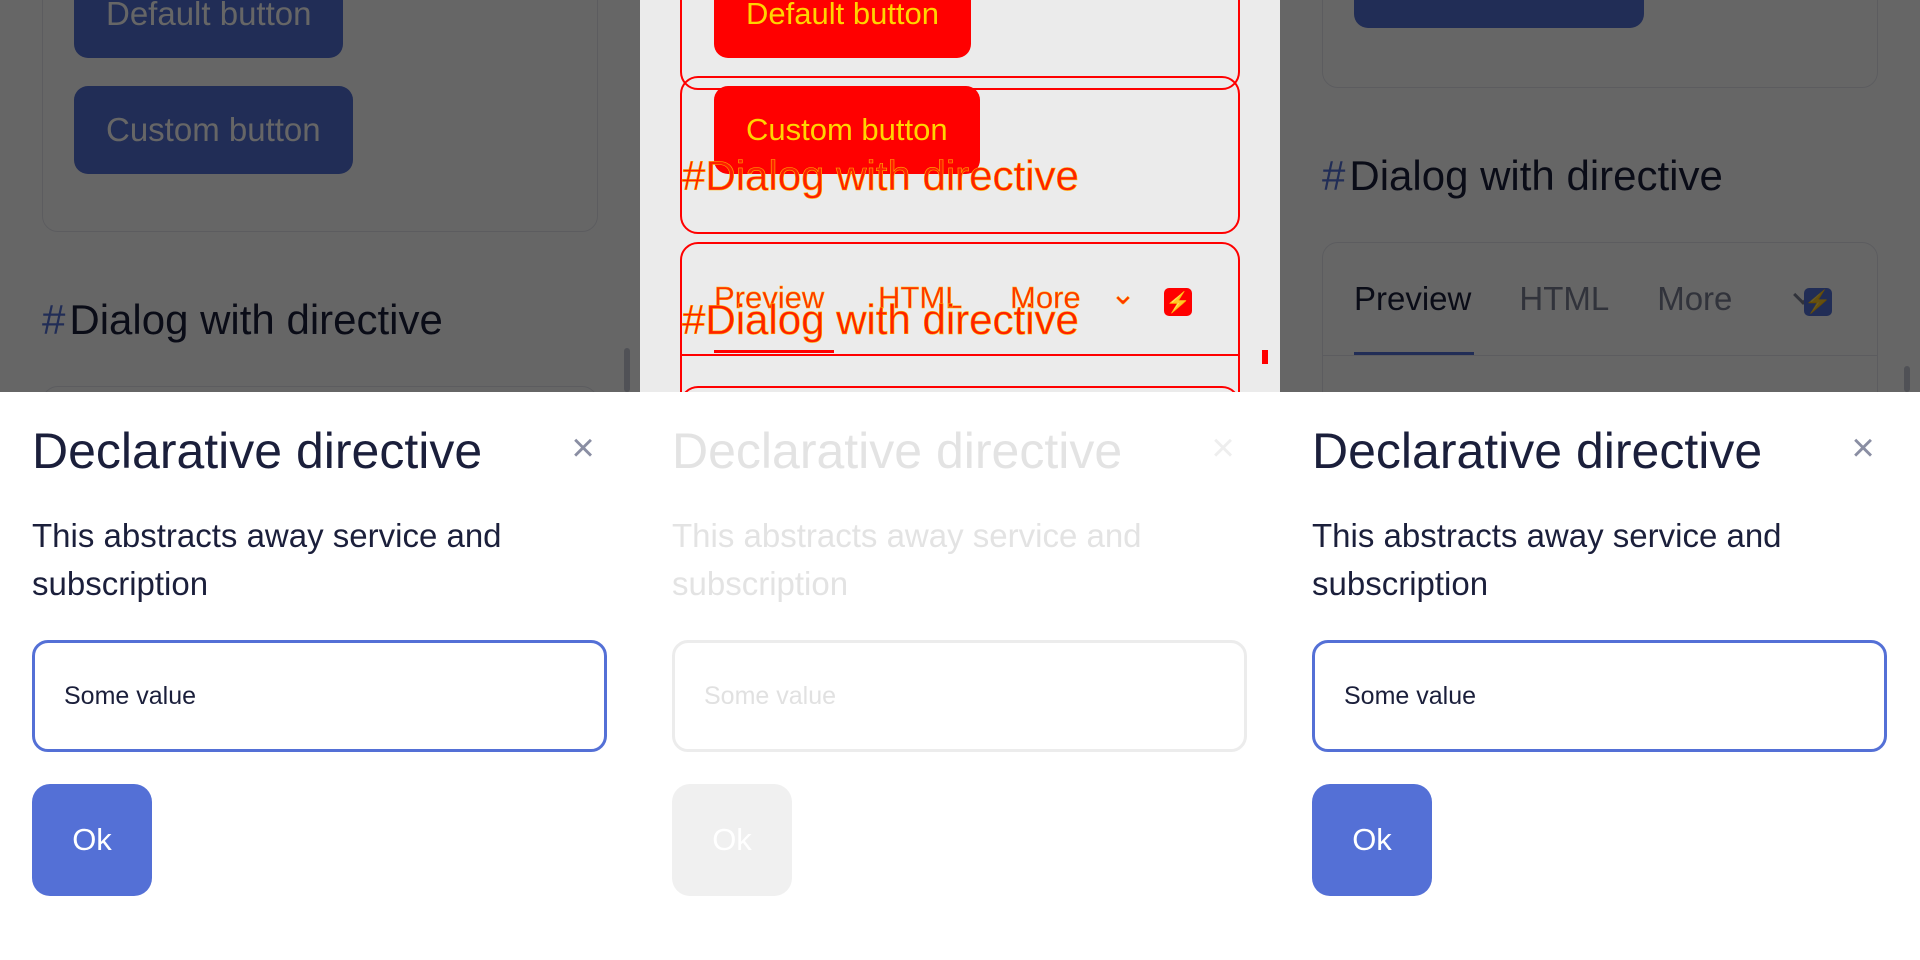  Describe the element at coordinates (1178, 302) in the screenshot. I see `lightning-icon: ⚡` at that location.